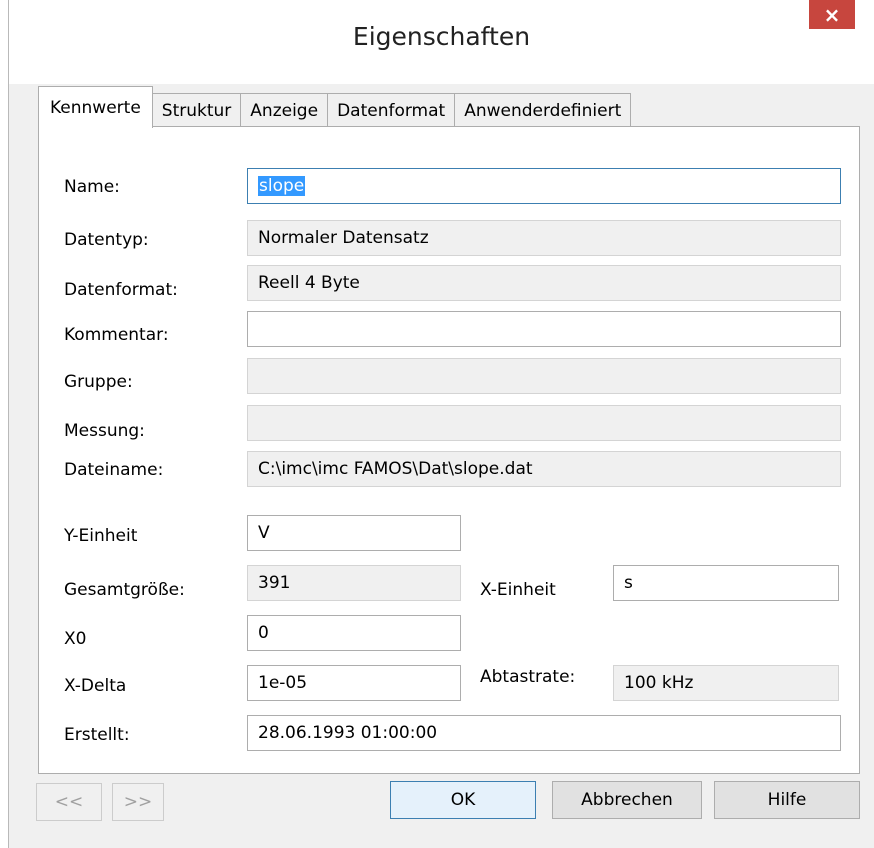 This screenshot has height=848, width=874. Describe the element at coordinates (116, 335) in the screenshot. I see `kommentar-label: Kommentar:` at that location.